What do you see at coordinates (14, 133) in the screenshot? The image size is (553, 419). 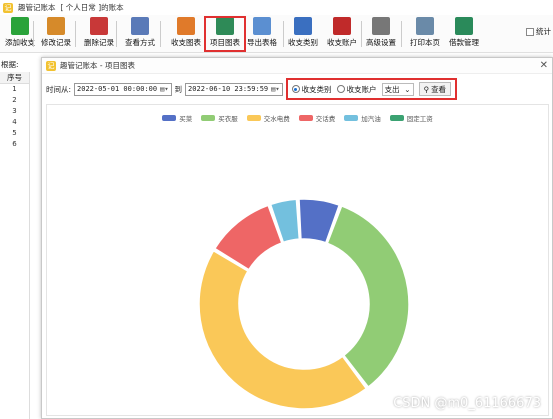 I see `table-row: 5` at bounding box center [14, 133].